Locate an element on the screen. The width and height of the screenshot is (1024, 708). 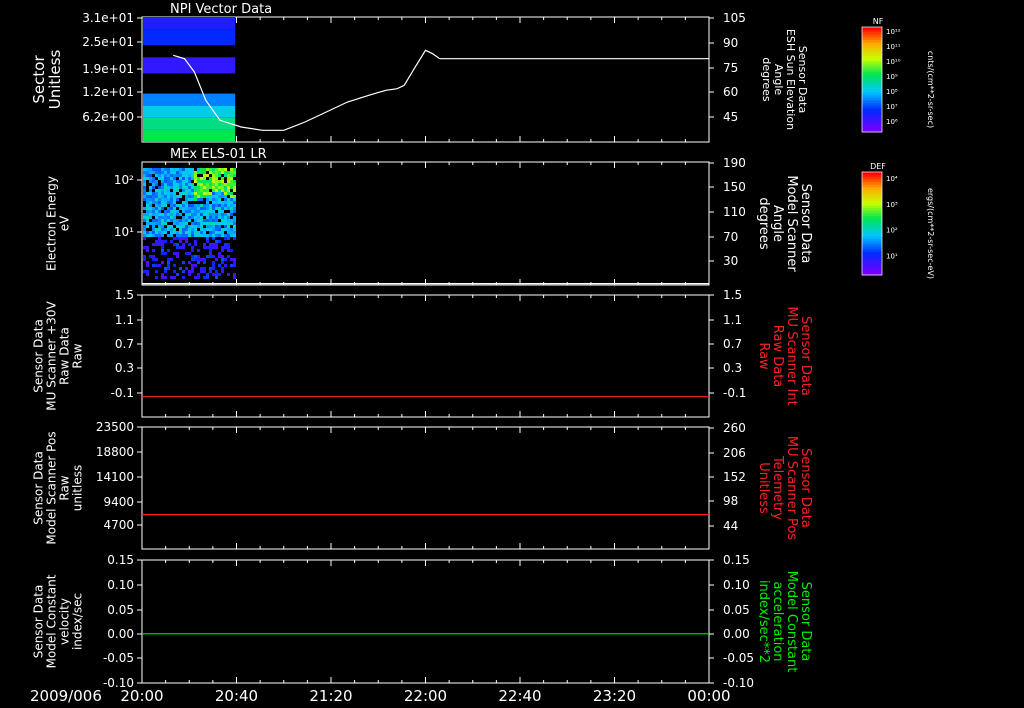
y2-tick-label: 206 is located at coordinates (734, 453).